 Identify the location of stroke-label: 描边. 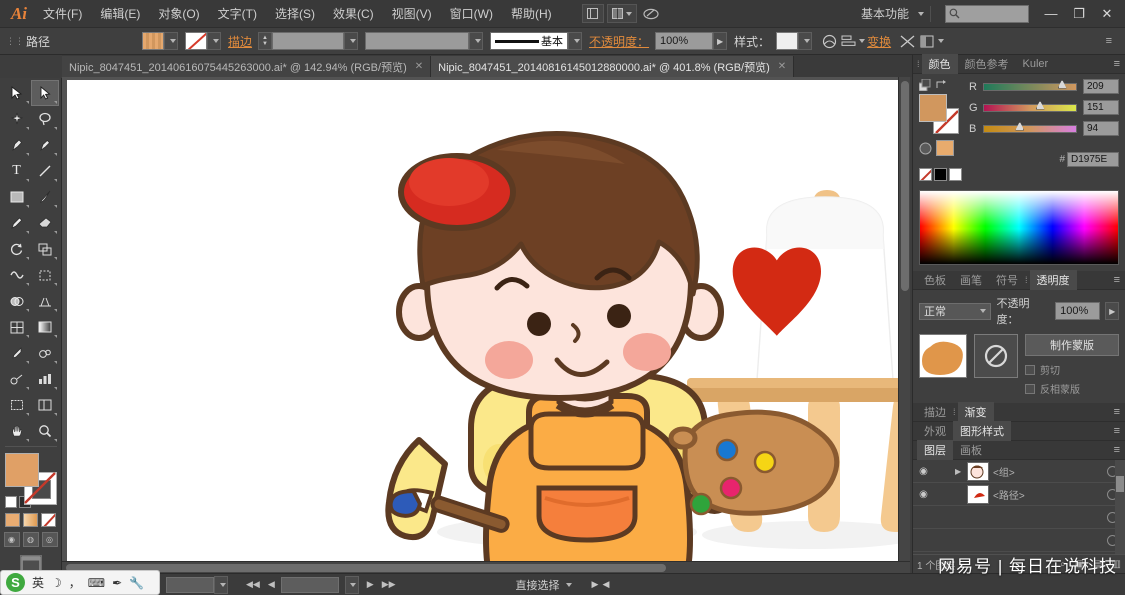
(240, 41).